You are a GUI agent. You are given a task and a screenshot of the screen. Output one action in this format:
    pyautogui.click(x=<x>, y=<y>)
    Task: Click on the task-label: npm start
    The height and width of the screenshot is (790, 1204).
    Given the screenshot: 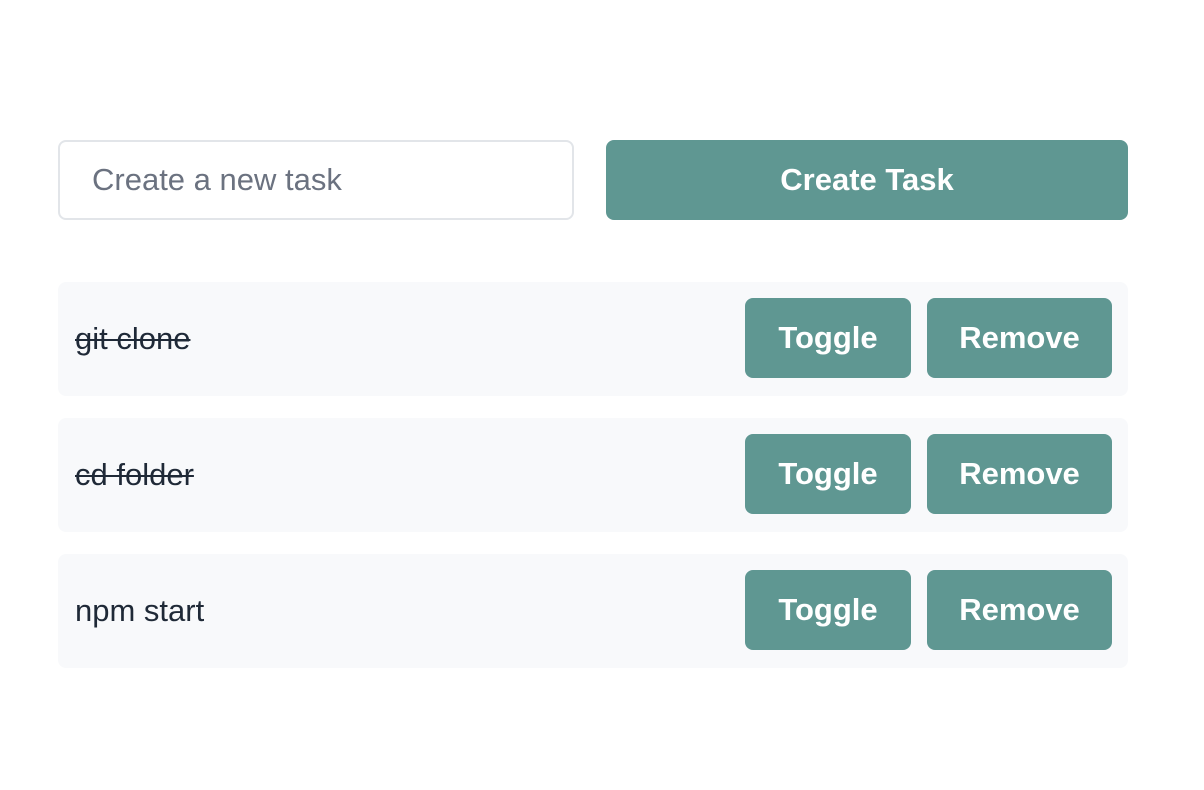 What is the action you would take?
    pyautogui.click(x=140, y=610)
    